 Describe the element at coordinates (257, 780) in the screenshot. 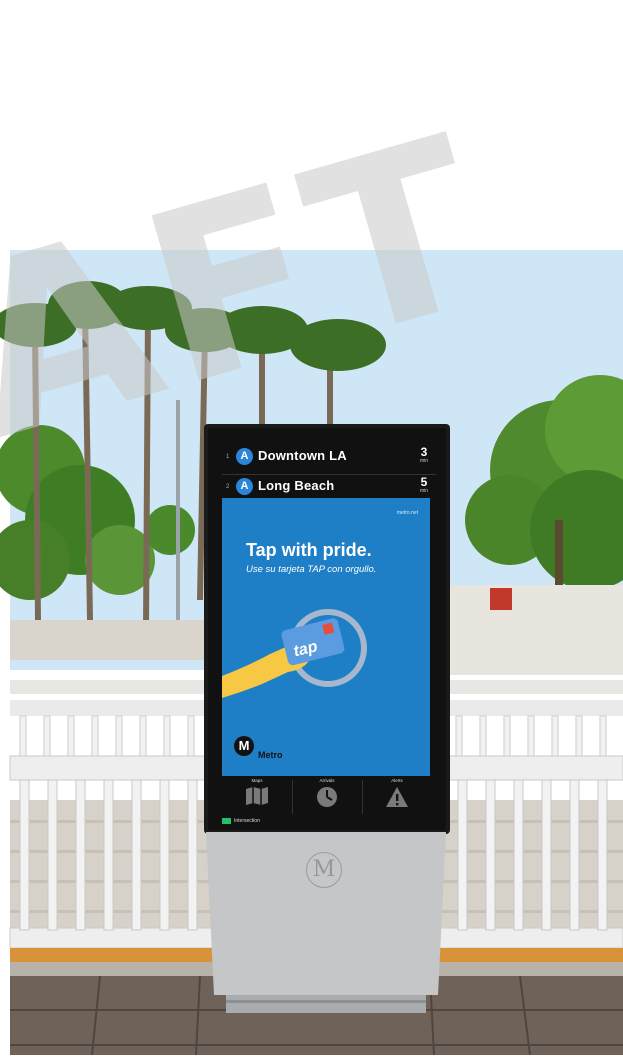

I see `nav-label: Maps` at that location.